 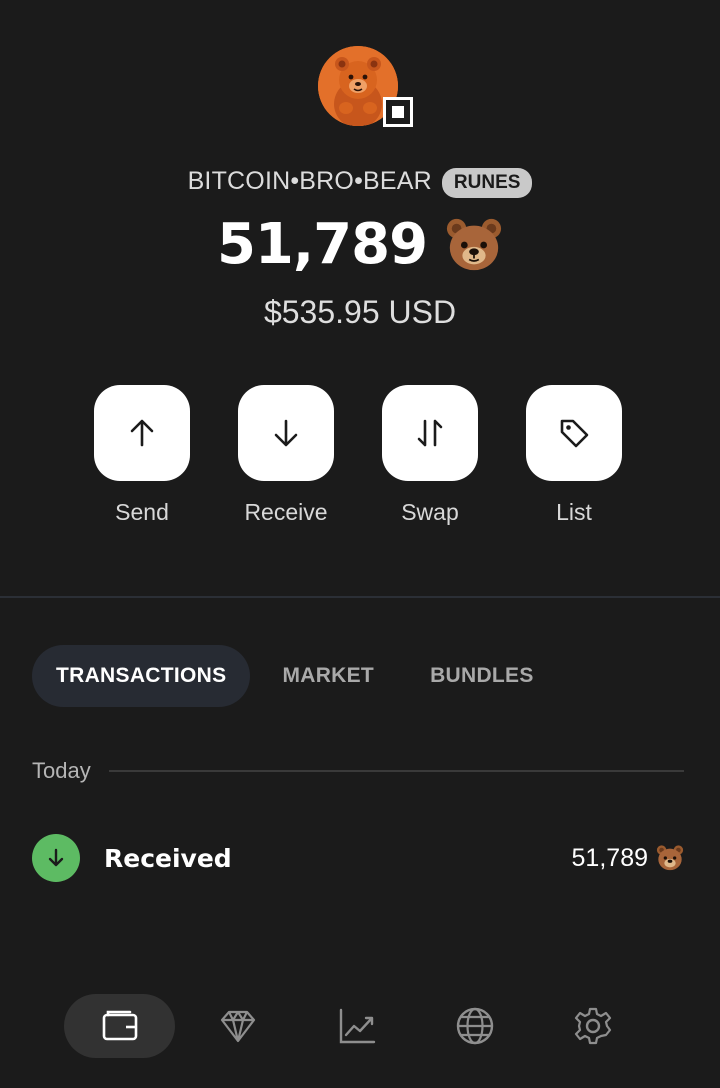 I want to click on bottom-navigation, so click(x=360, y=1026).